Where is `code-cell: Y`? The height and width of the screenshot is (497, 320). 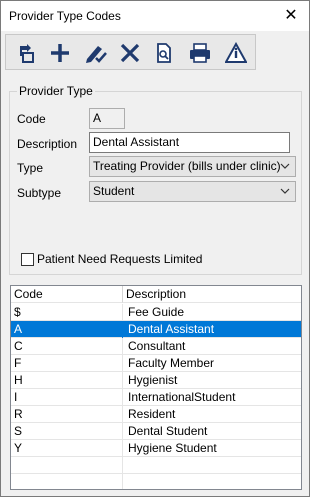
code-cell: Y is located at coordinates (67, 448).